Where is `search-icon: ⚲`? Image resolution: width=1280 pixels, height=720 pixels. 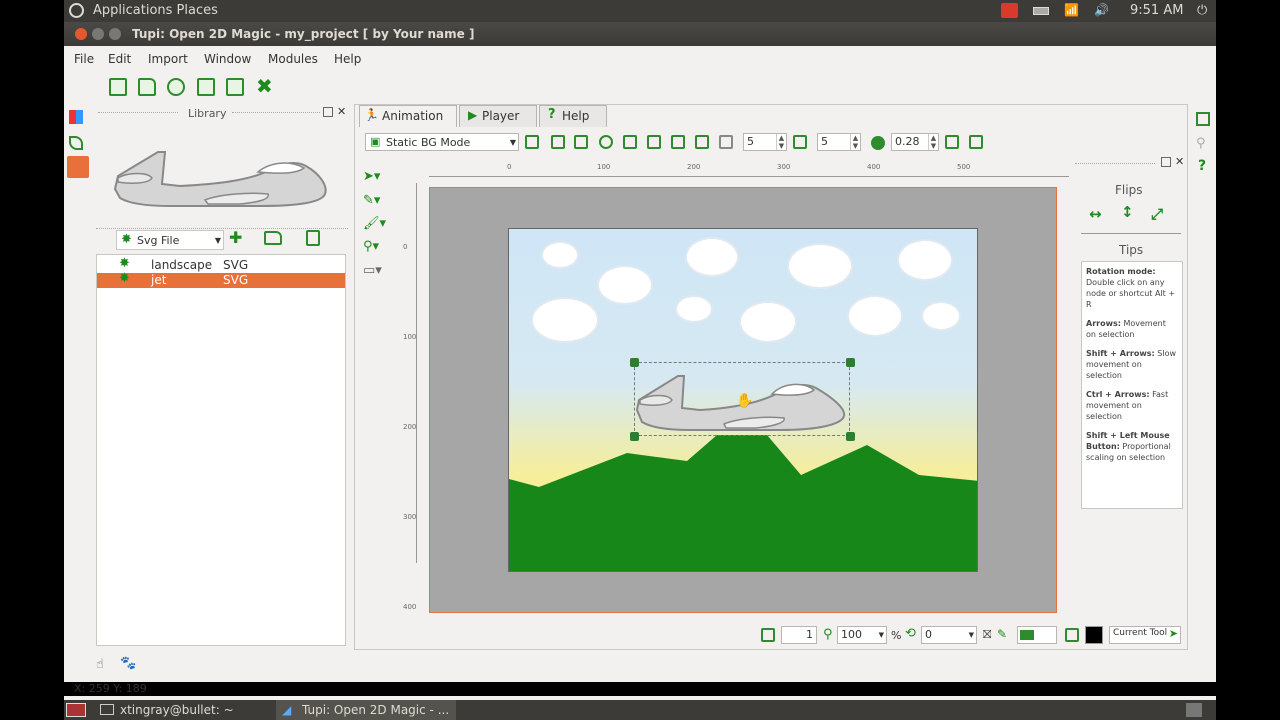
search-icon: ⚲ is located at coordinates (1201, 143).